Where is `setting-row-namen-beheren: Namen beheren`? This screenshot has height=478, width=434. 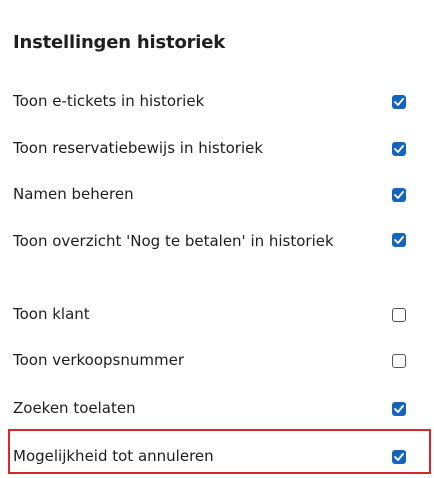
setting-row-namen-beheren: Namen beheren is located at coordinates (219, 194).